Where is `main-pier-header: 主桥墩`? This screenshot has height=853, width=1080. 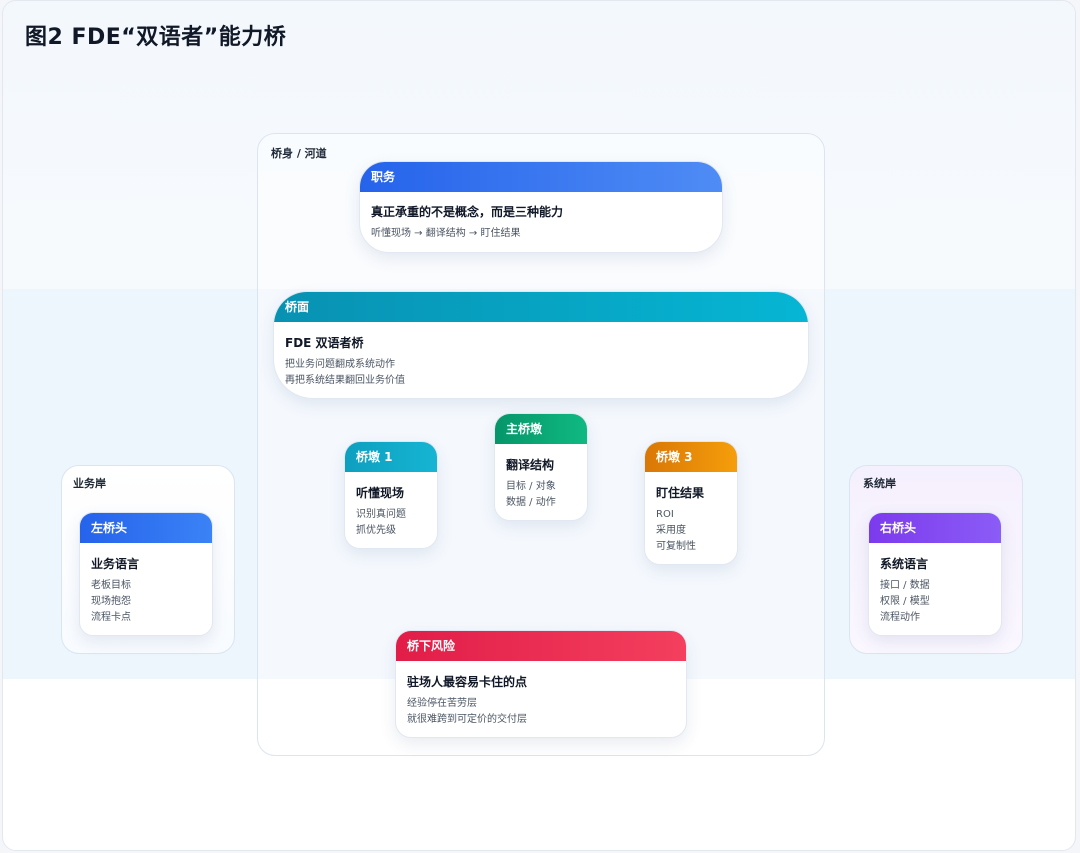
main-pier-header: 主桥墩 is located at coordinates (541, 429).